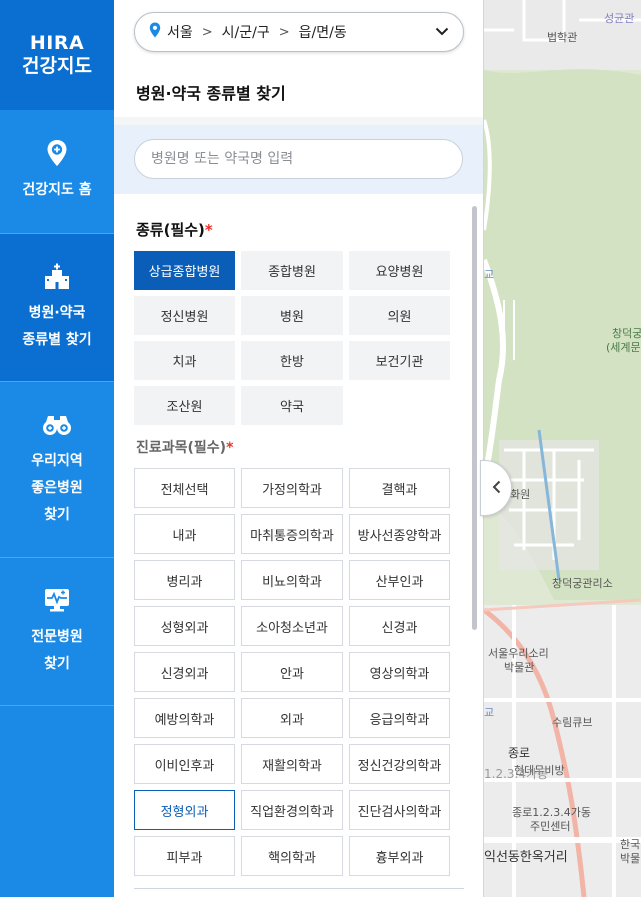 This screenshot has height=897, width=641. I want to click on subject-button: 소아청소년과, so click(292, 626).